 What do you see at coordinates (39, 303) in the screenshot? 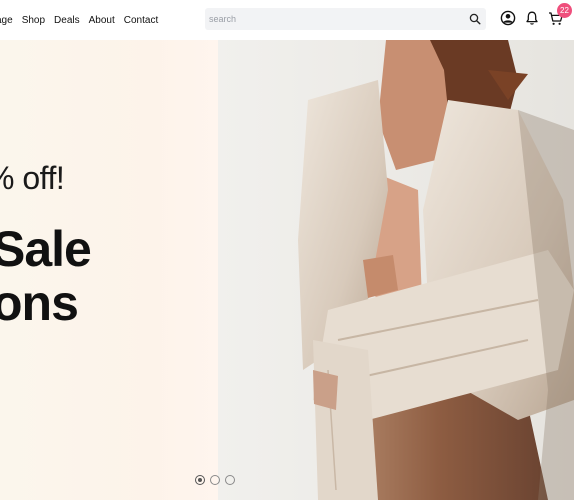
I see `hero-title-line-2: ons` at bounding box center [39, 303].